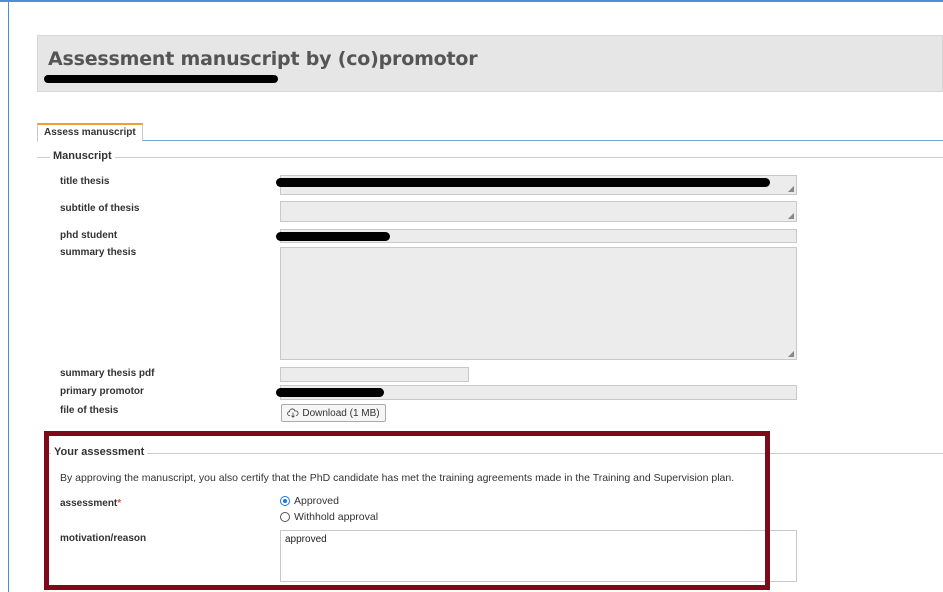  What do you see at coordinates (102, 391) in the screenshot?
I see `label-primary-promotor: primary promotor` at bounding box center [102, 391].